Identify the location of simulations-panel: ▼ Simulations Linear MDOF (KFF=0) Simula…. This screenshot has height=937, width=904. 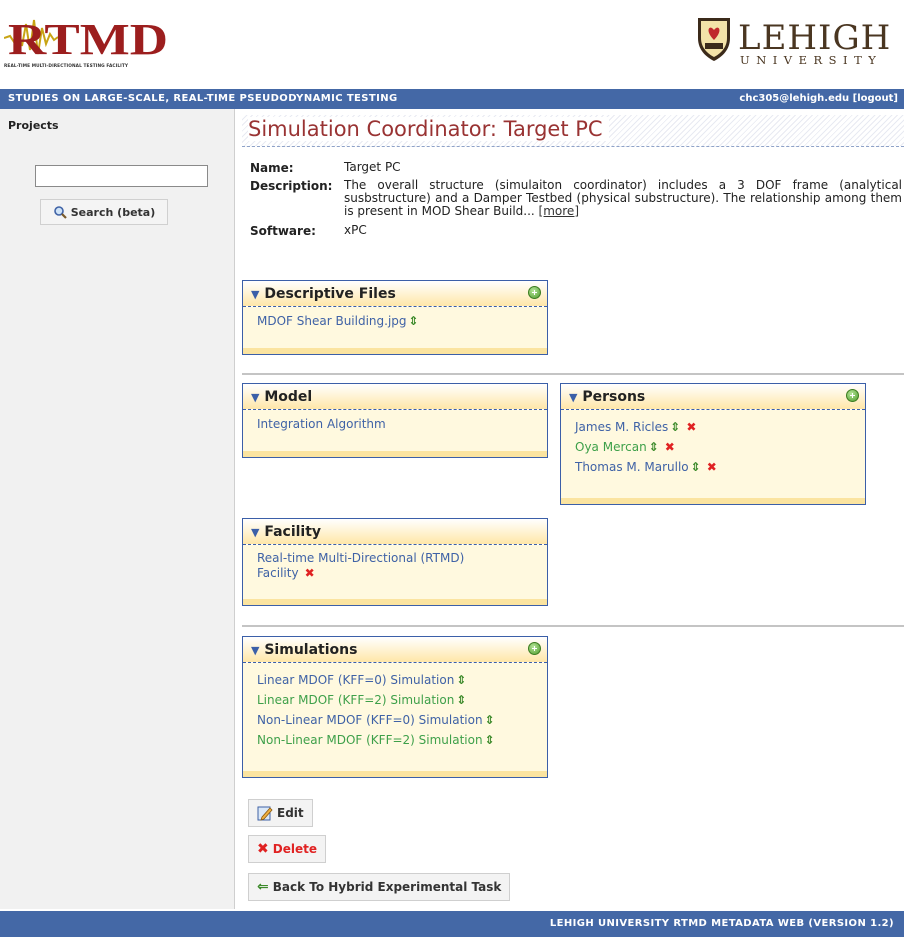
(395, 707).